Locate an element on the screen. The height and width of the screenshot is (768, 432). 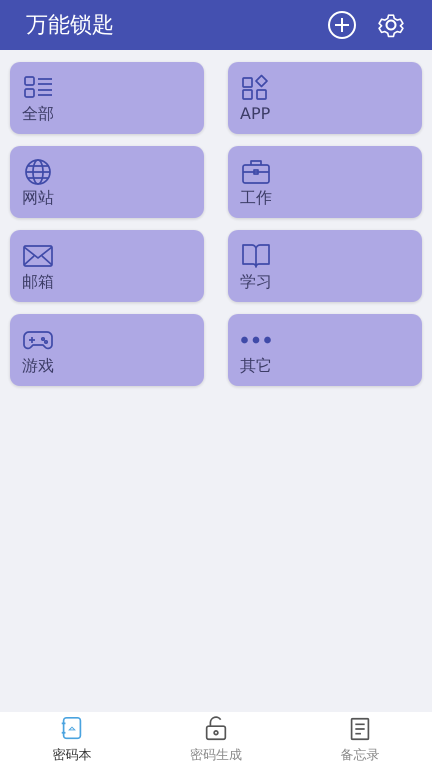
nav-tab: 密码本 is located at coordinates (72, 740).